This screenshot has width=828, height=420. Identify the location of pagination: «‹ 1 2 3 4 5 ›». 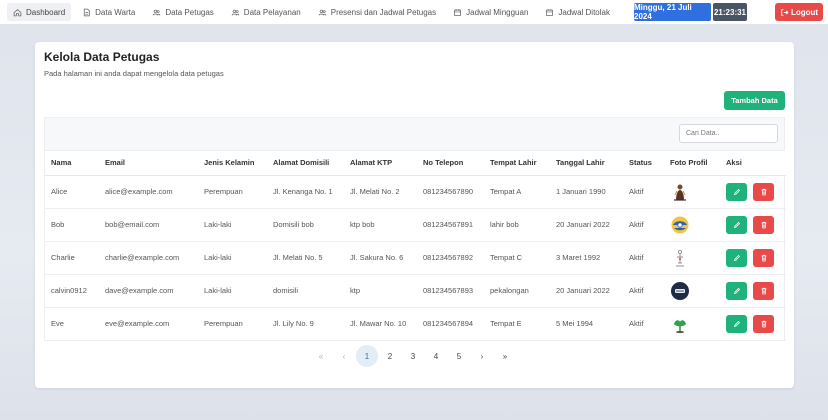
(413, 356).